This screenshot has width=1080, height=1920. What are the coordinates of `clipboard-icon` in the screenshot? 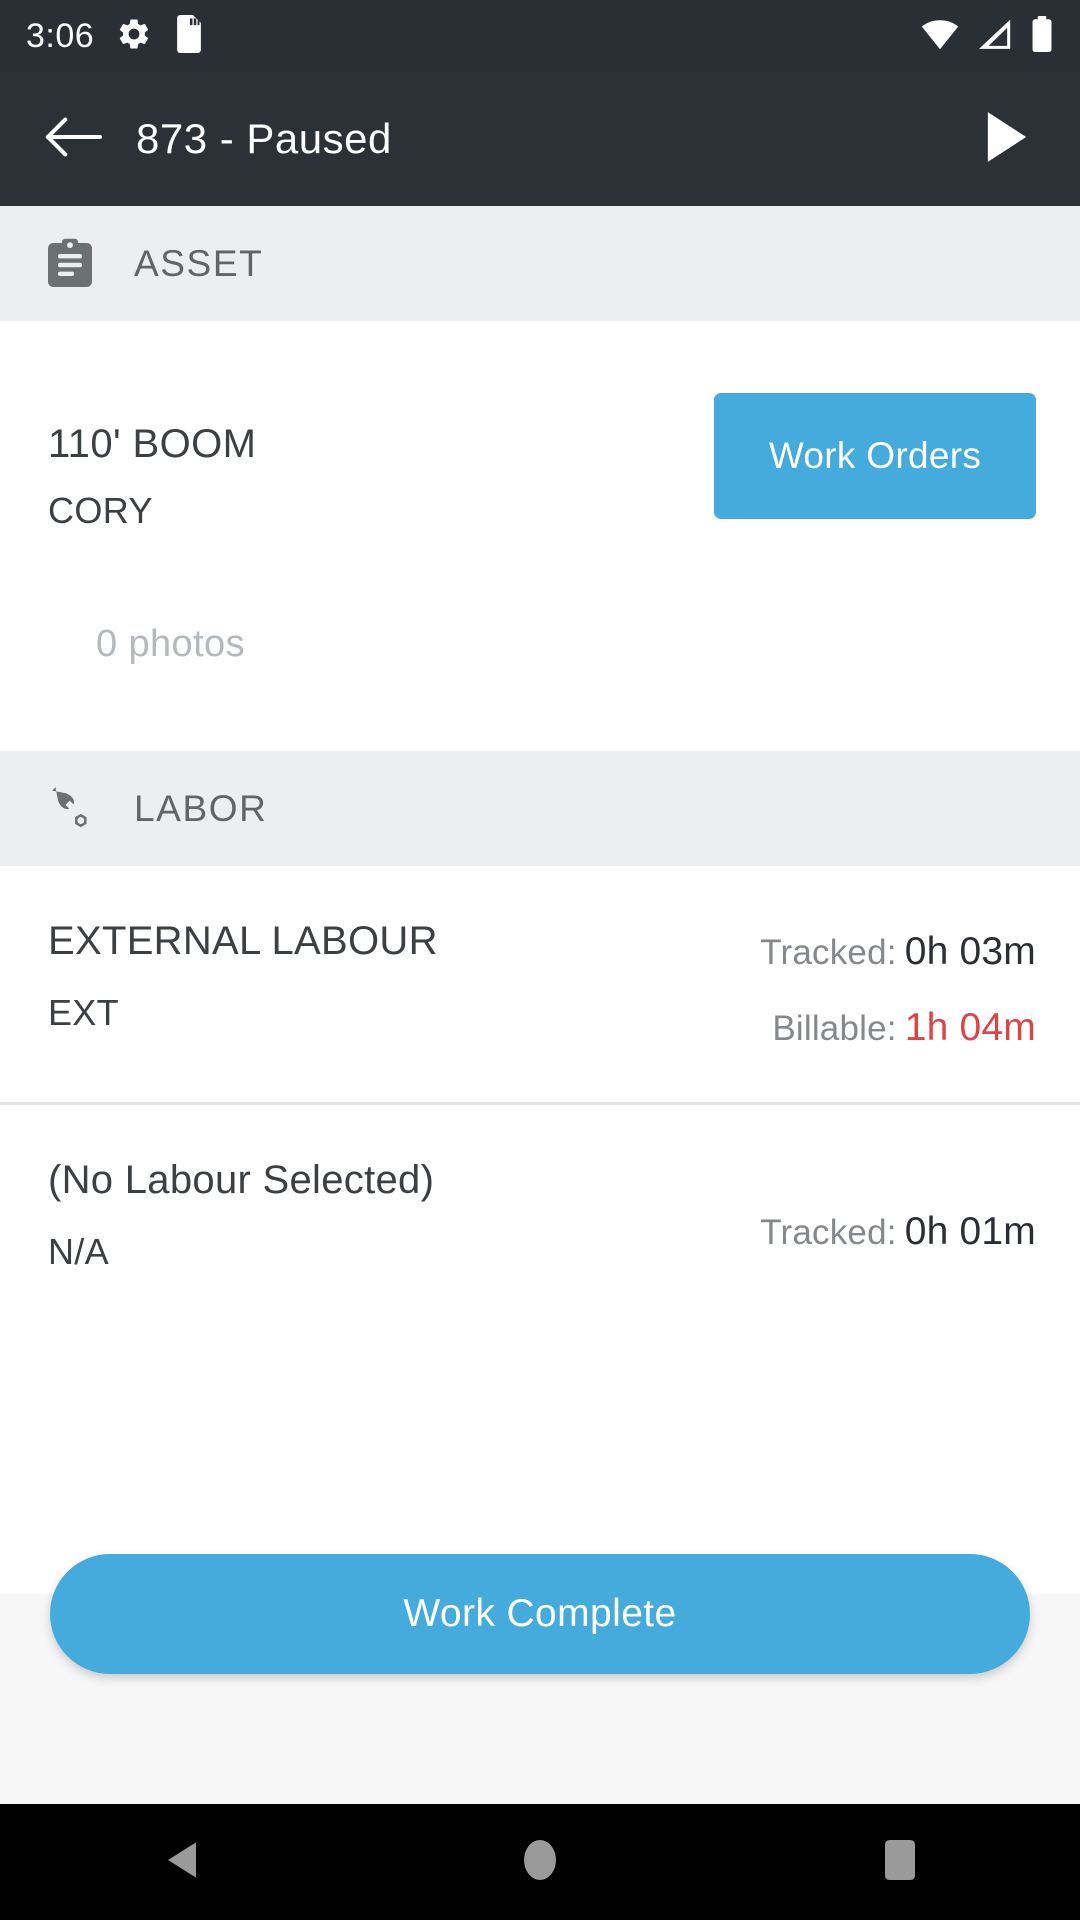 It's located at (70, 264).